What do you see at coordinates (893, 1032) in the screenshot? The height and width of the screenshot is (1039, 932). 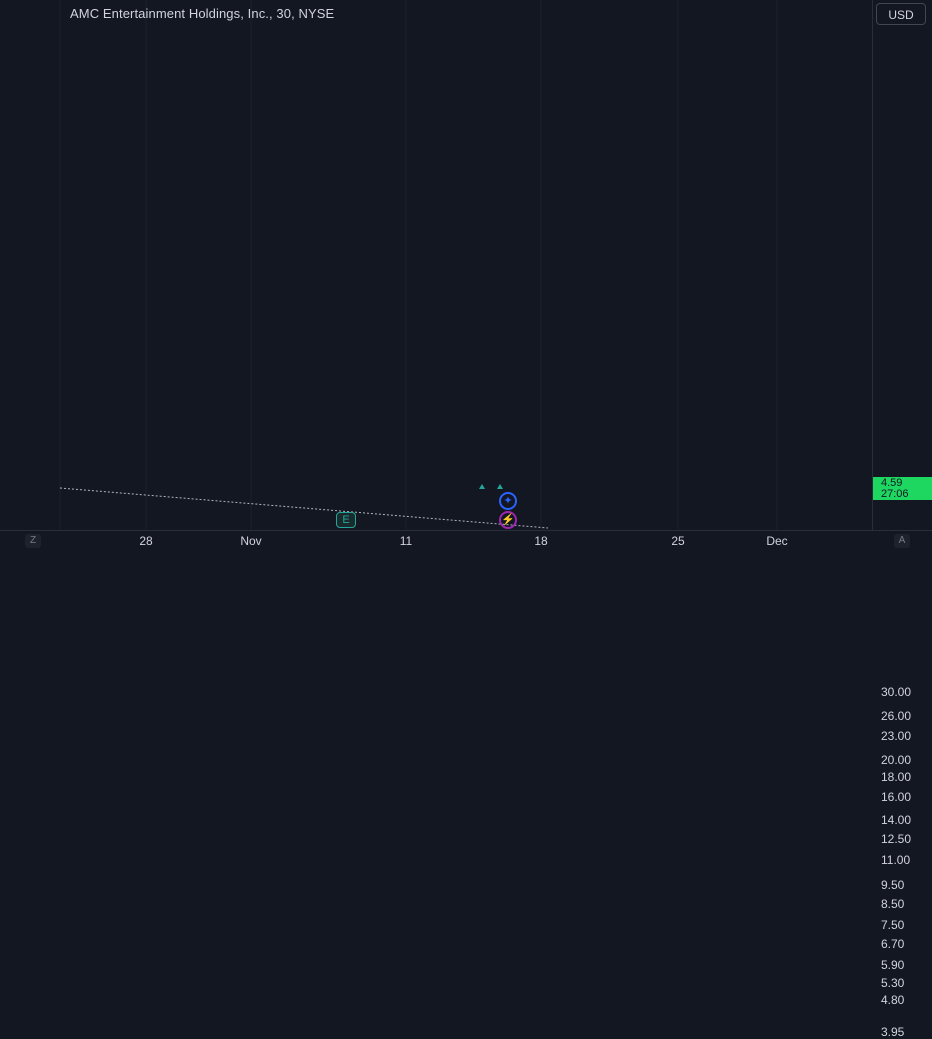 I see `price-tick-label: 3.95` at bounding box center [893, 1032].